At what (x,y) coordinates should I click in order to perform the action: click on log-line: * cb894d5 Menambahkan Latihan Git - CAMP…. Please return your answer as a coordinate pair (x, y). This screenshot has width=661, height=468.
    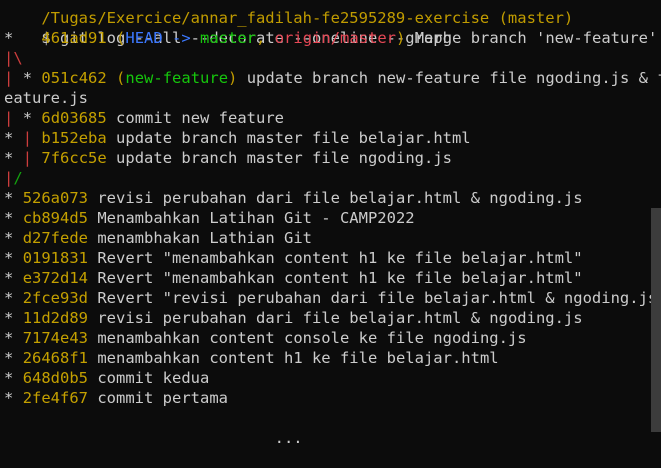
    Looking at the image, I should click on (326, 218).